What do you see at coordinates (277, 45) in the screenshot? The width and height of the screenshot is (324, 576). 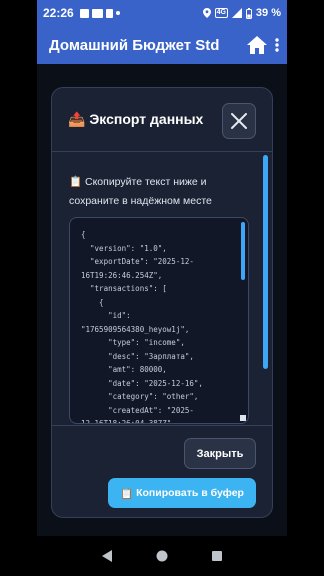 I see `more-vert-icon` at bounding box center [277, 45].